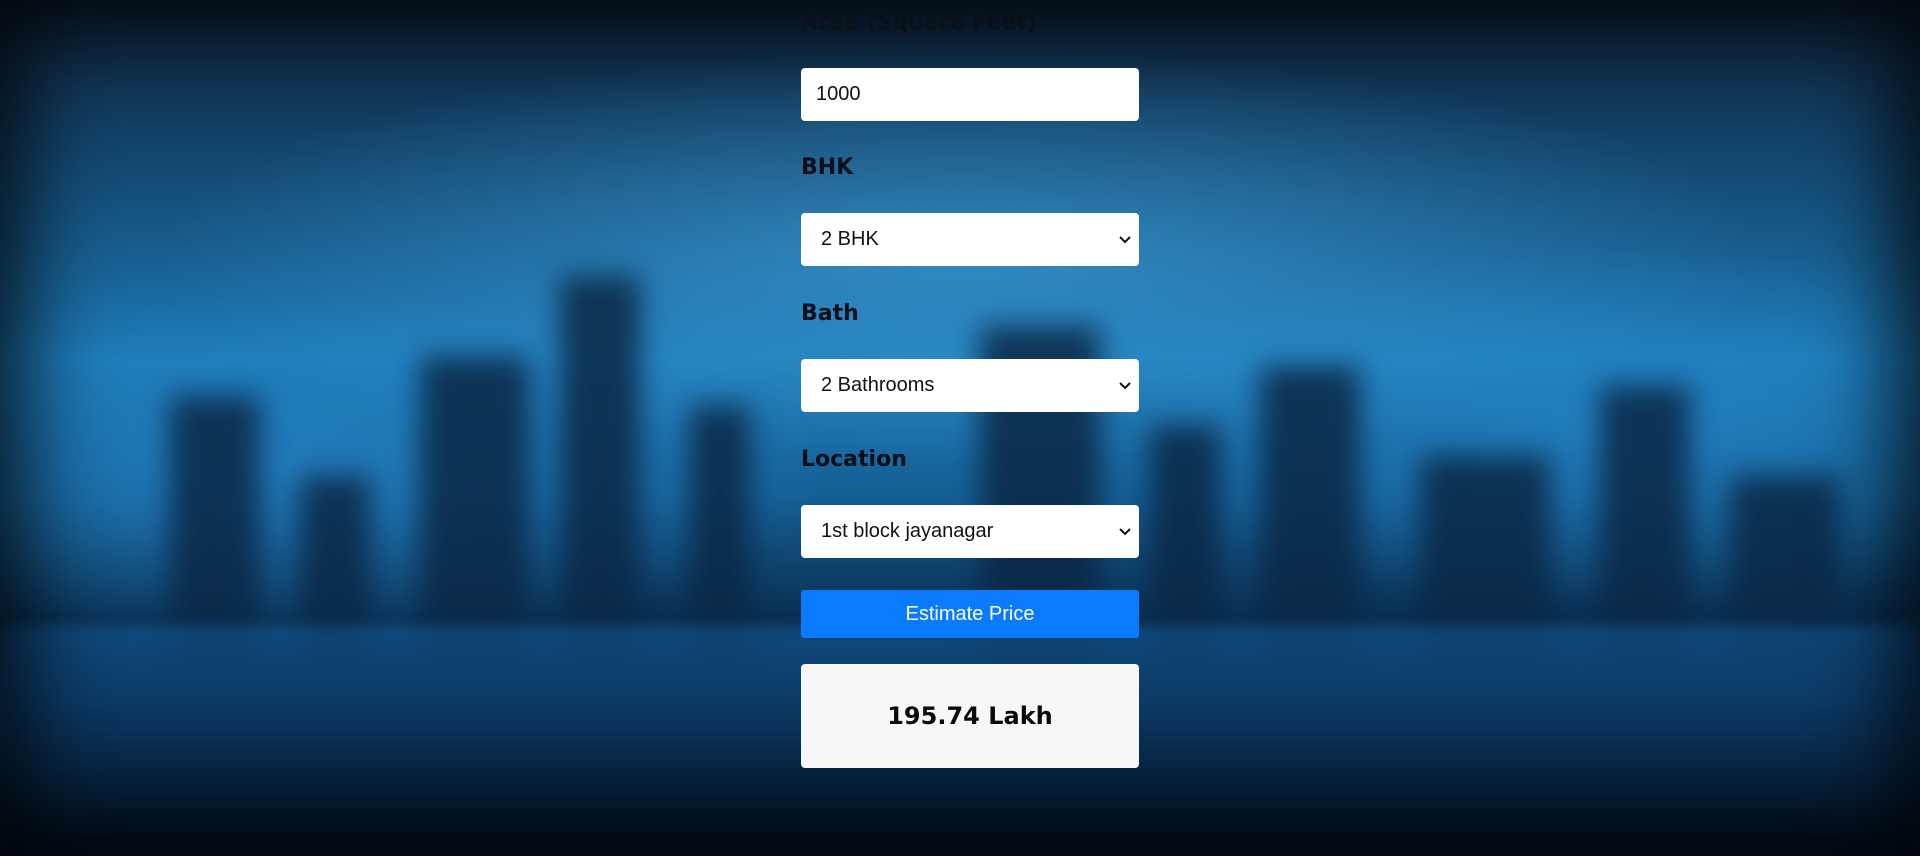  I want to click on bhk-selected-value: 2 BHK, so click(850, 239).